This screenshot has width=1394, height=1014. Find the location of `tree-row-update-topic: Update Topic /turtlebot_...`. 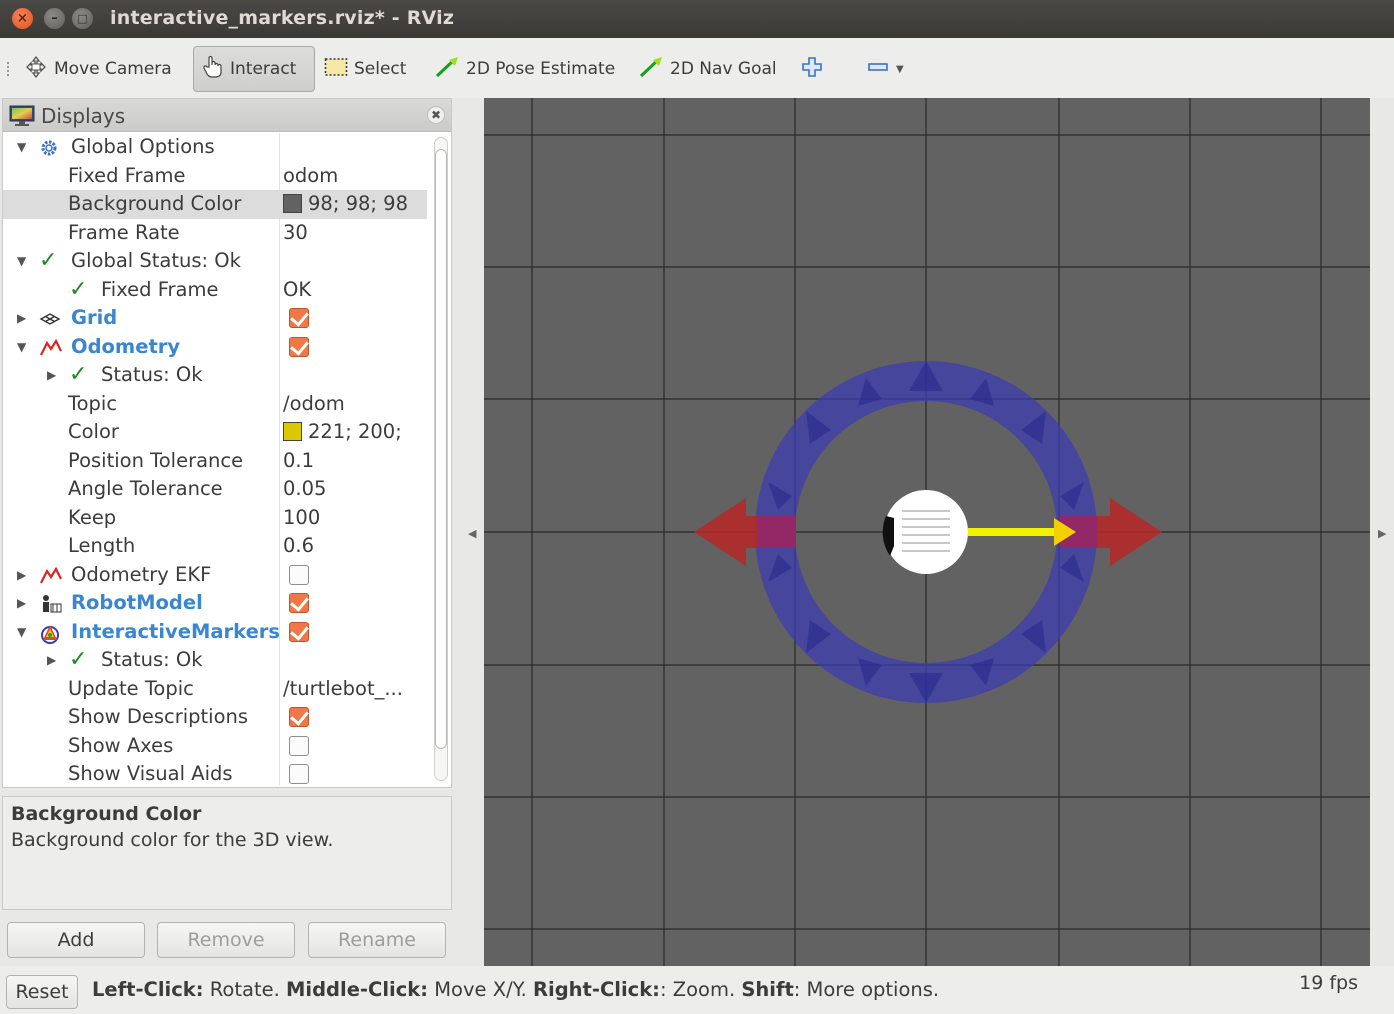

tree-row-update-topic: Update Topic /turtlebot_... is located at coordinates (215, 689).